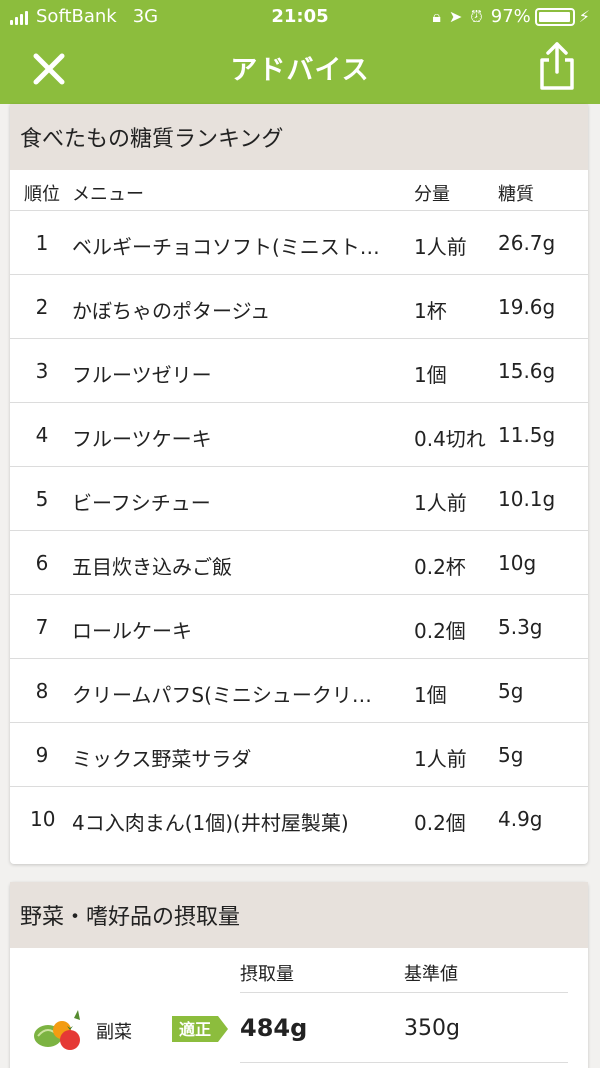 The width and height of the screenshot is (600, 1068). Describe the element at coordinates (114, 1032) in the screenshot. I see `category-label: 副菜` at that location.